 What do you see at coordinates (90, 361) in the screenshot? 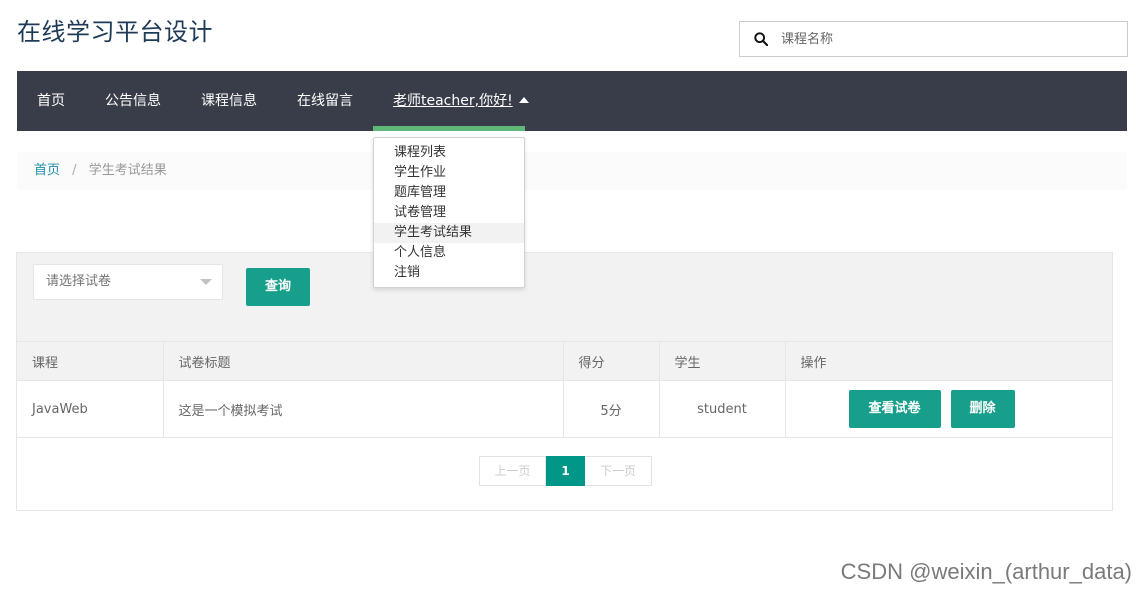
I see `header-course: 课程` at bounding box center [90, 361].